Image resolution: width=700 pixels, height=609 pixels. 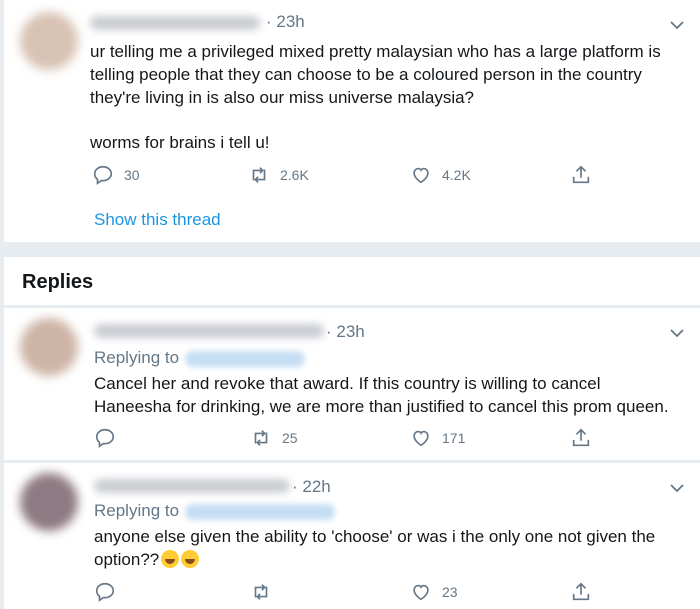 What do you see at coordinates (132, 175) in the screenshot?
I see `reply-count: 30` at bounding box center [132, 175].